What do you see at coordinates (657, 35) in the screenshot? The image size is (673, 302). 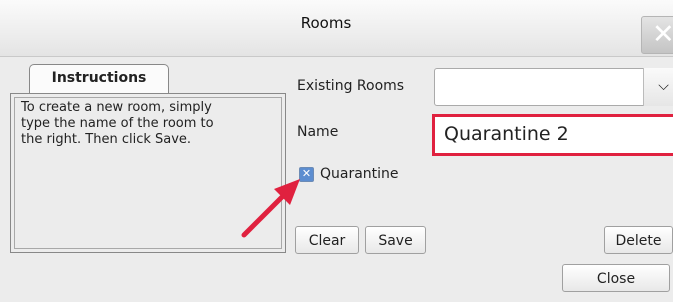 I see `close-window-icon: ✕` at bounding box center [657, 35].